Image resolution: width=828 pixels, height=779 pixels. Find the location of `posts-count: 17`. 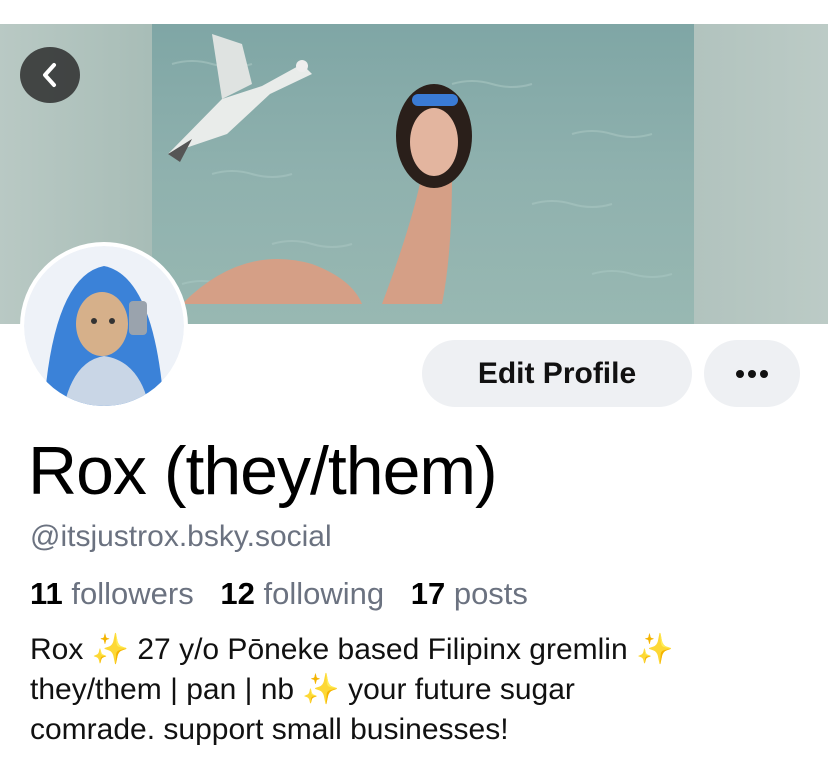

posts-count: 17 is located at coordinates (428, 593).